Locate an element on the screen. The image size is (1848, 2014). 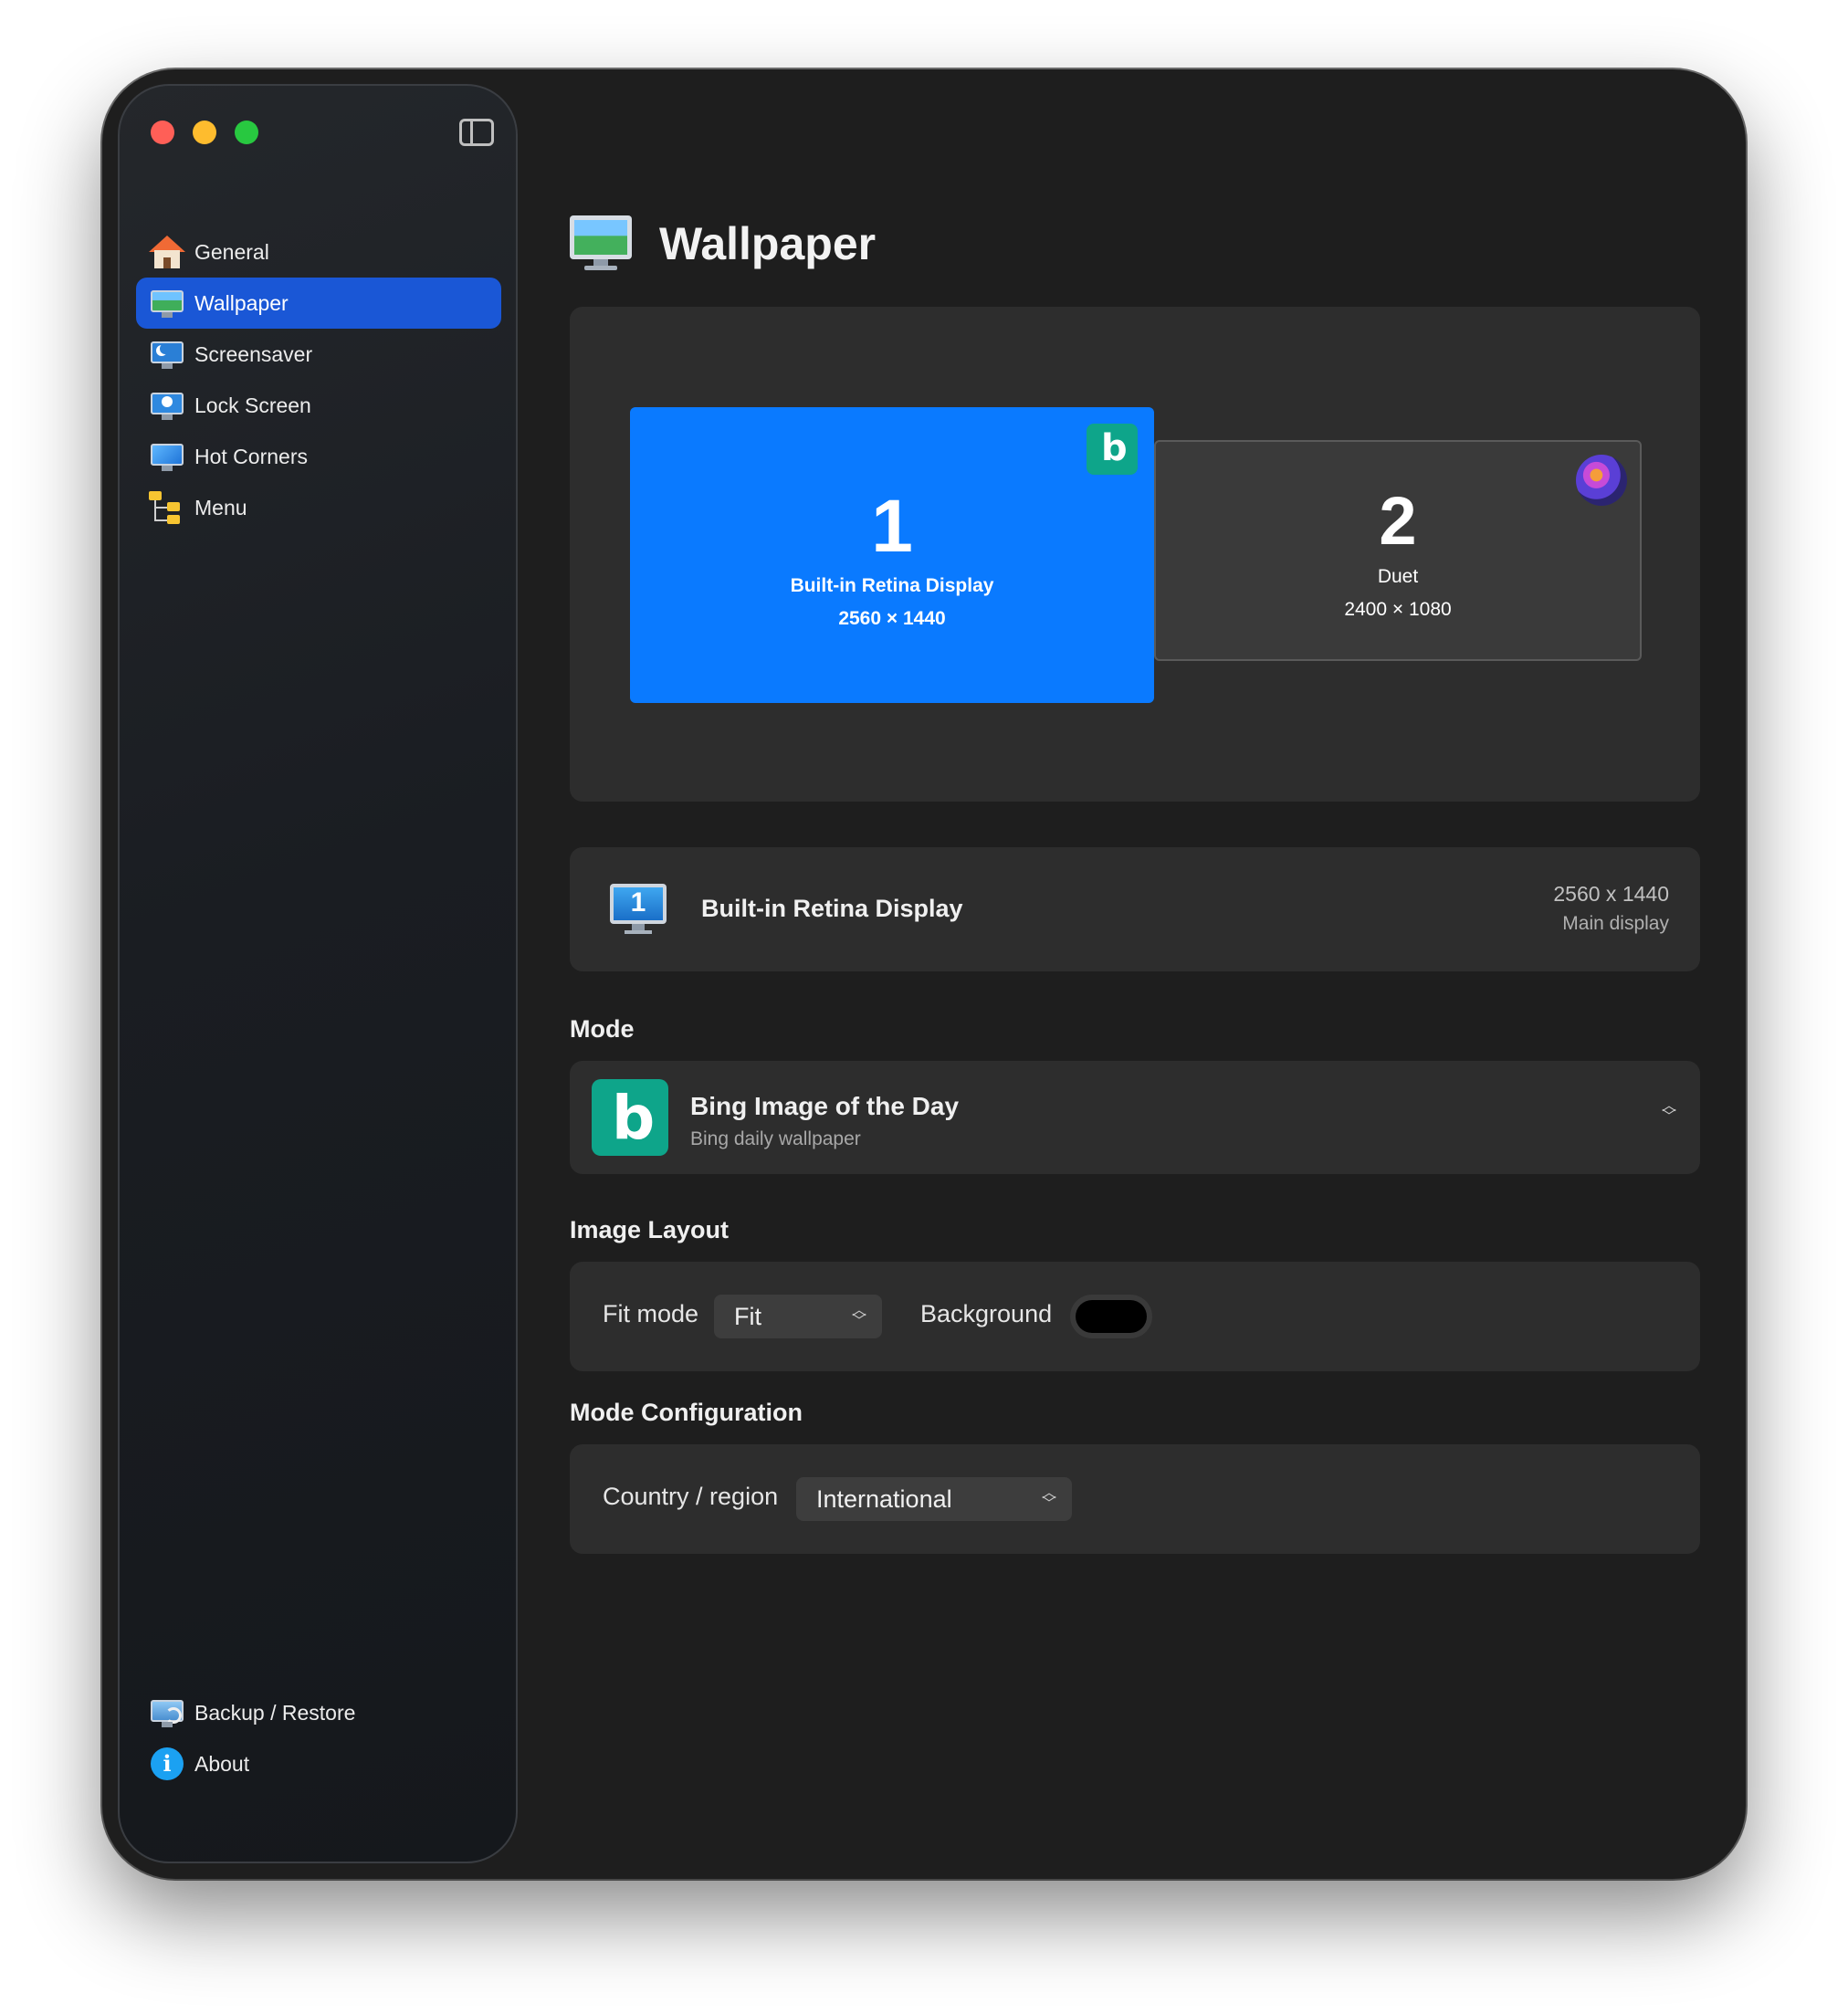
sidebar-item-backup-restore: Backup / Restore is located at coordinates (318, 1712).